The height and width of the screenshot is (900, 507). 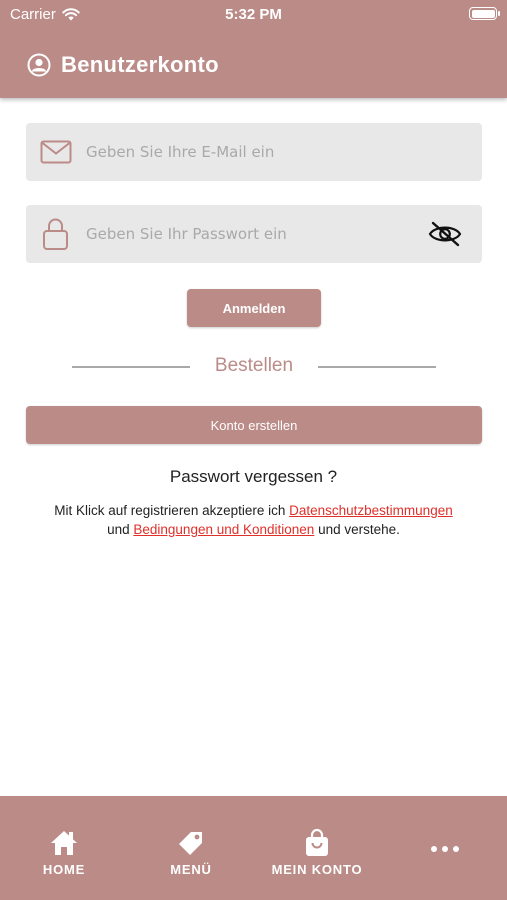 I want to click on email-field, so click(x=254, y=152).